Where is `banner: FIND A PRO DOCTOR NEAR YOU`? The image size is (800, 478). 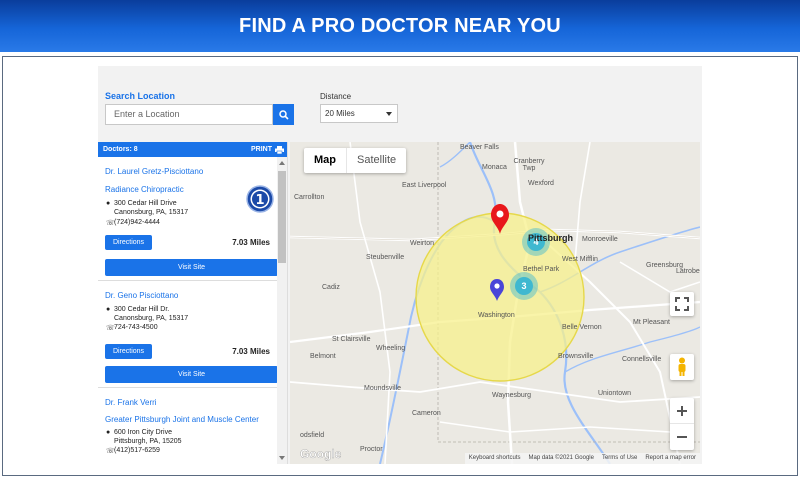
banner: FIND A PRO DOCTOR NEAR YOU is located at coordinates (400, 26).